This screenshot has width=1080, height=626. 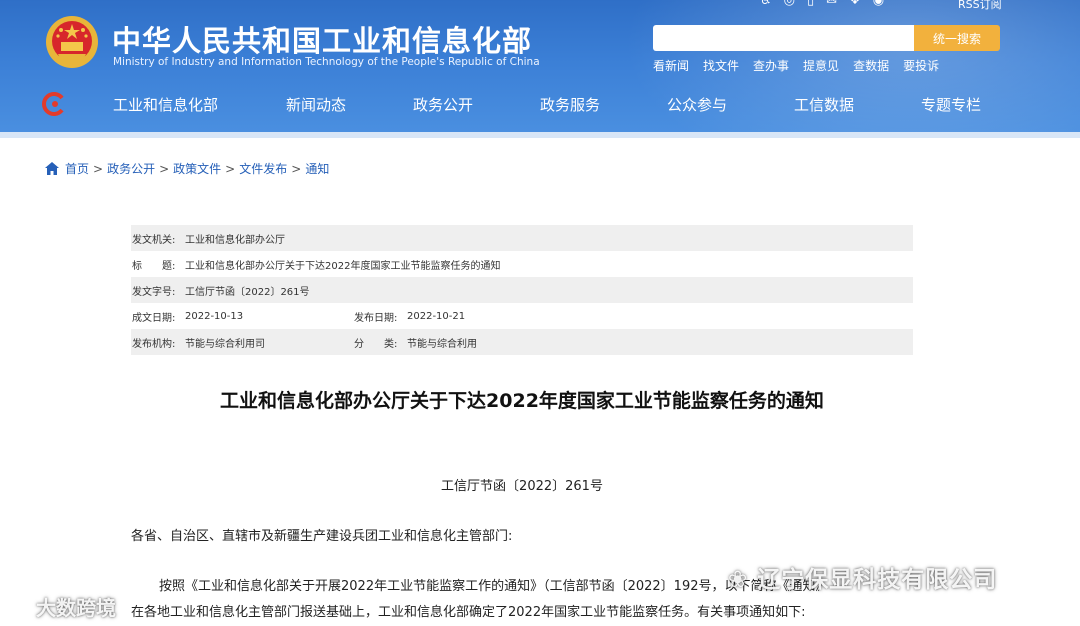 What do you see at coordinates (322, 39) in the screenshot?
I see `site-title: 中华人民共和国工业和信息化部` at bounding box center [322, 39].